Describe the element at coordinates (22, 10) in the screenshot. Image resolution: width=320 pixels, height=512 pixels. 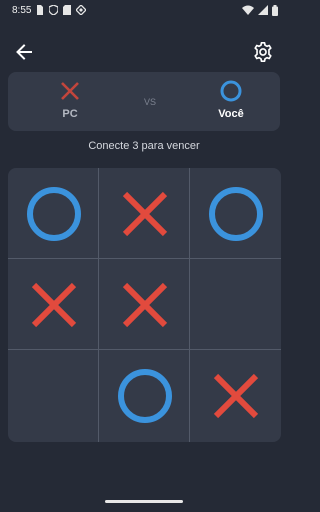
I see `status-time: 8:55` at that location.